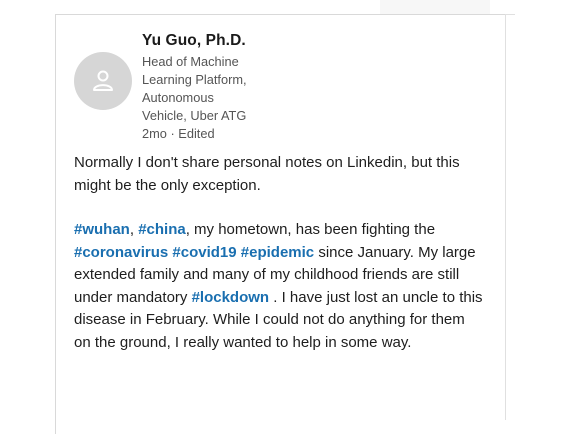  What do you see at coordinates (194, 115) in the screenshot?
I see `author-headline-line: Vehicle, Uber ATG` at bounding box center [194, 115].